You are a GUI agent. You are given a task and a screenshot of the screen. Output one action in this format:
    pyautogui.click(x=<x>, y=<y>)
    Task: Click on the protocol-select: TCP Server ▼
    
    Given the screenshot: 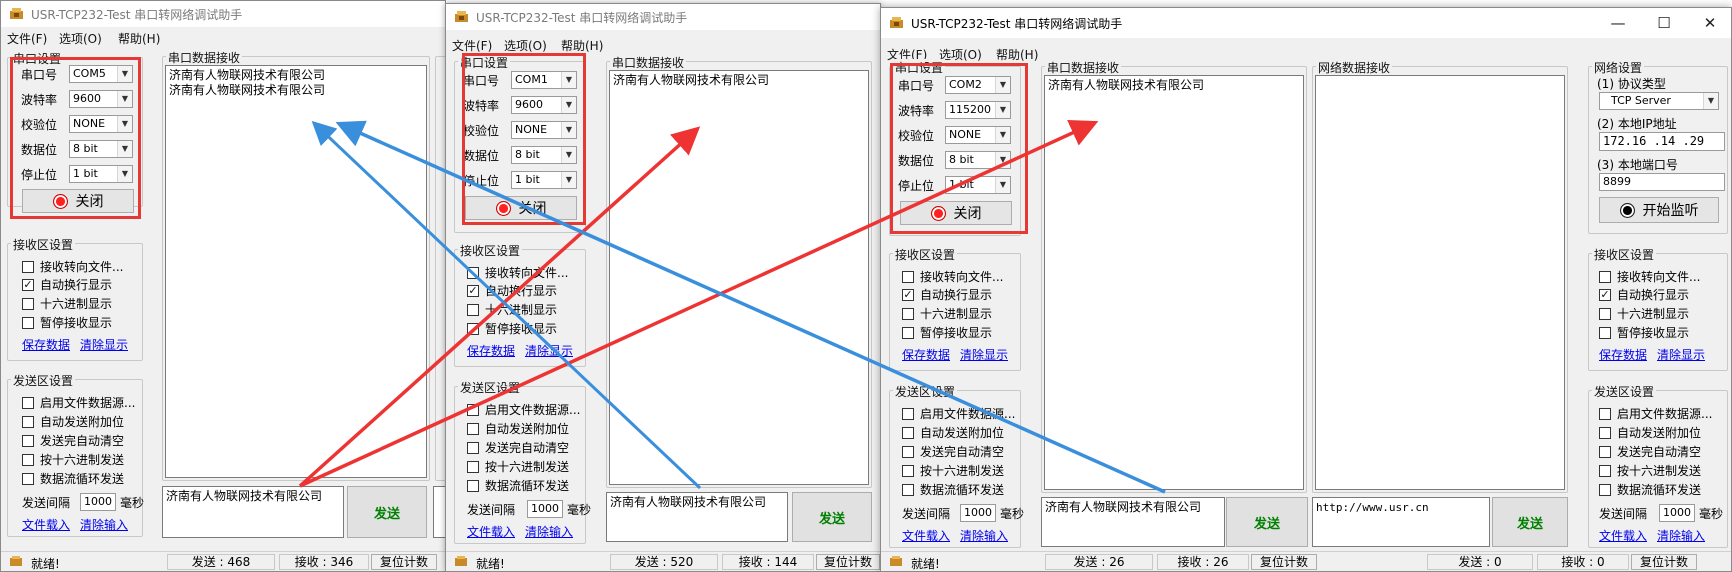 What is the action you would take?
    pyautogui.click(x=1659, y=101)
    